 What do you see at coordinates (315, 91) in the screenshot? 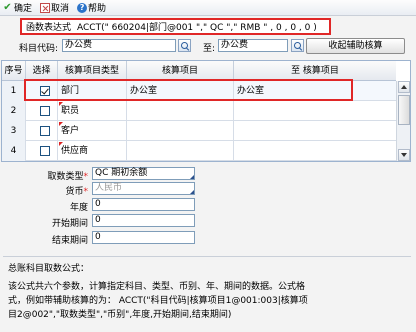
I see `row-to-item: 办公室` at bounding box center [315, 91].